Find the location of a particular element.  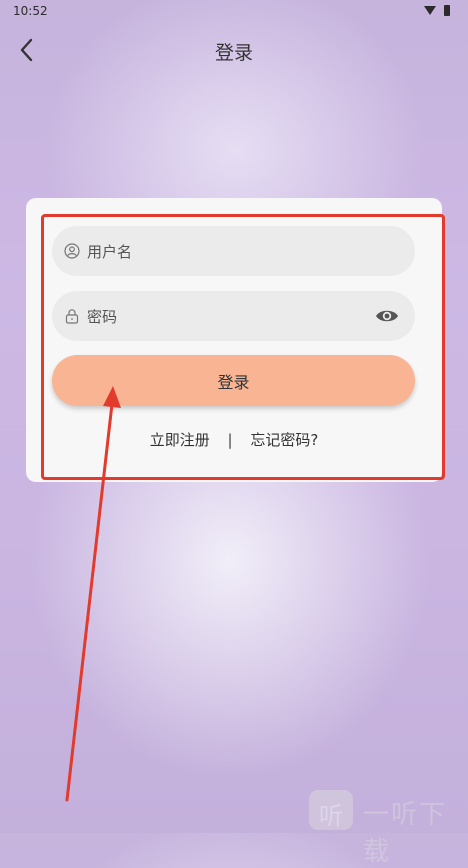

battery-icon is located at coordinates (447, 10).